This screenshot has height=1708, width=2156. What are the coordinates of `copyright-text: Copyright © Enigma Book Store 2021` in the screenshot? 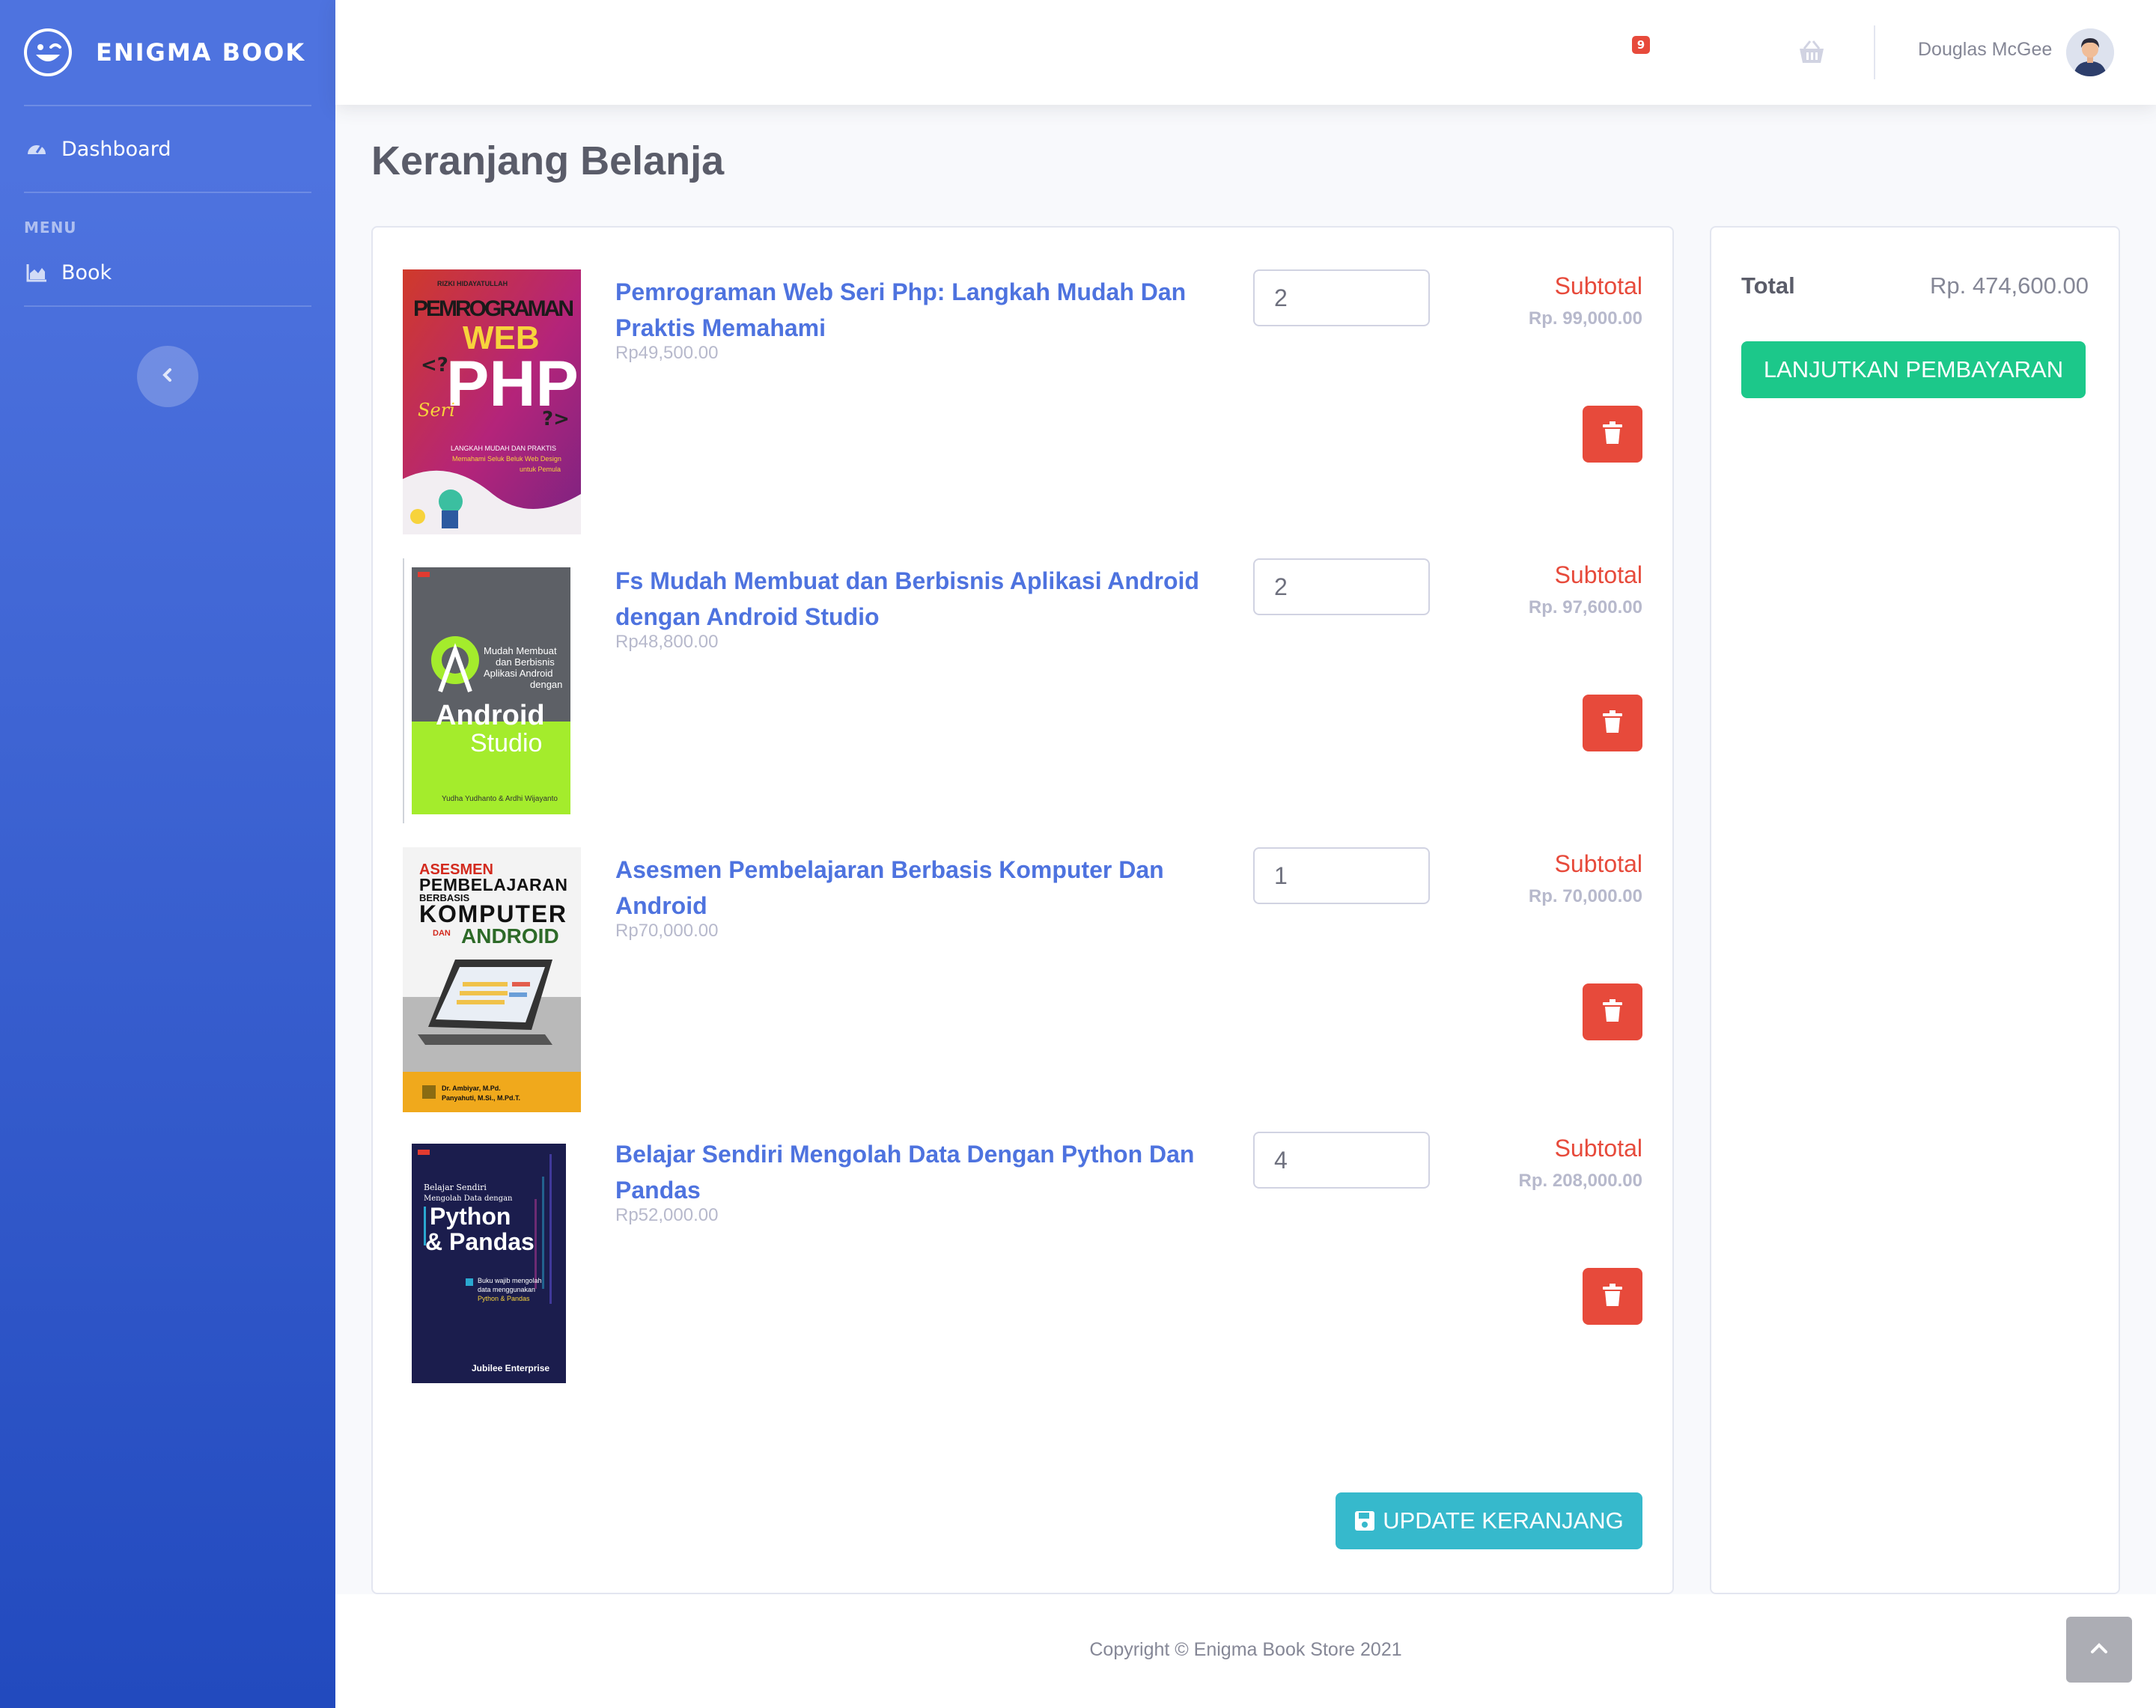 It's located at (1245, 1649).